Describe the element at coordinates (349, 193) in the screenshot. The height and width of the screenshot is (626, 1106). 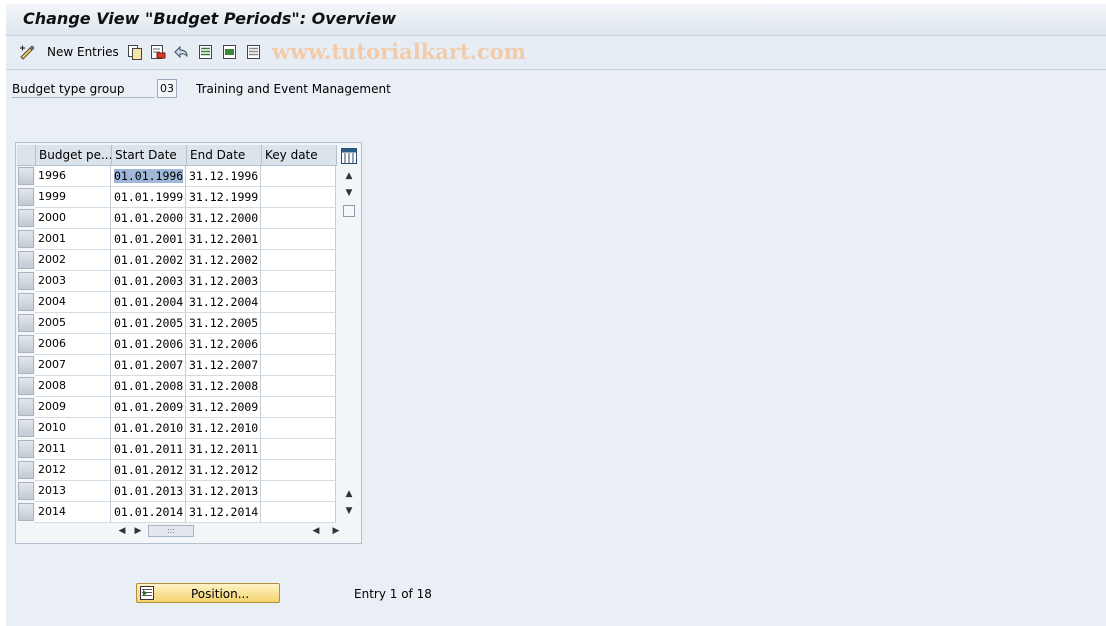
I see `scroll-down-icon: ▼` at that location.